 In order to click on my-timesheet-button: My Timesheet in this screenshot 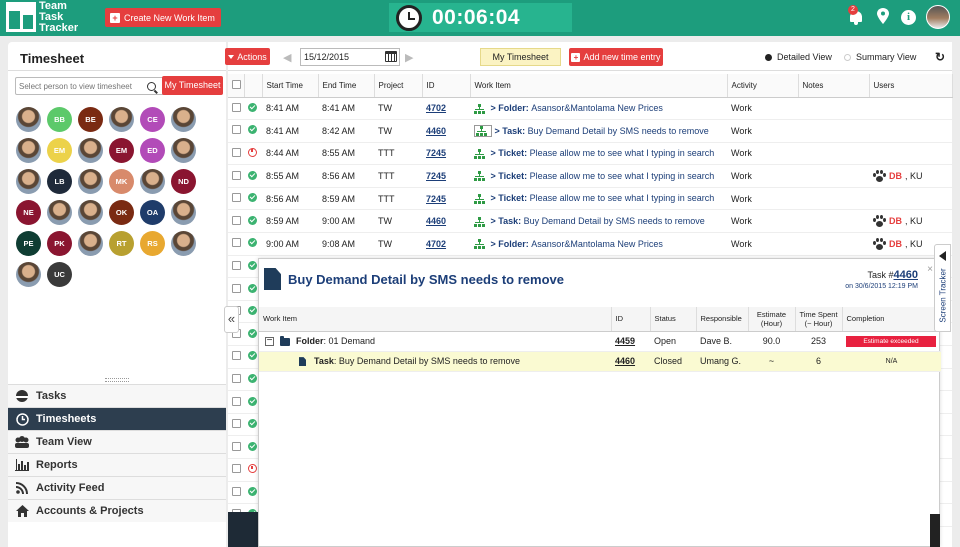, I will do `click(192, 85)`.